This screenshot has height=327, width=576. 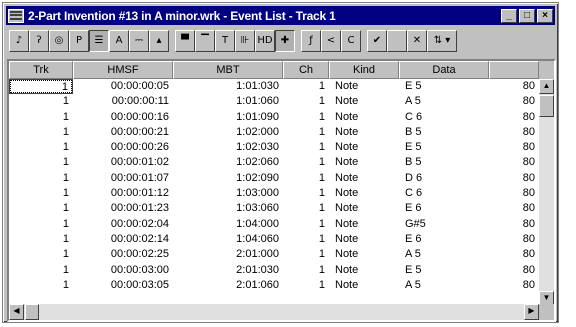 What do you see at coordinates (444, 162) in the screenshot?
I see `cell-data: B 5` at bounding box center [444, 162].